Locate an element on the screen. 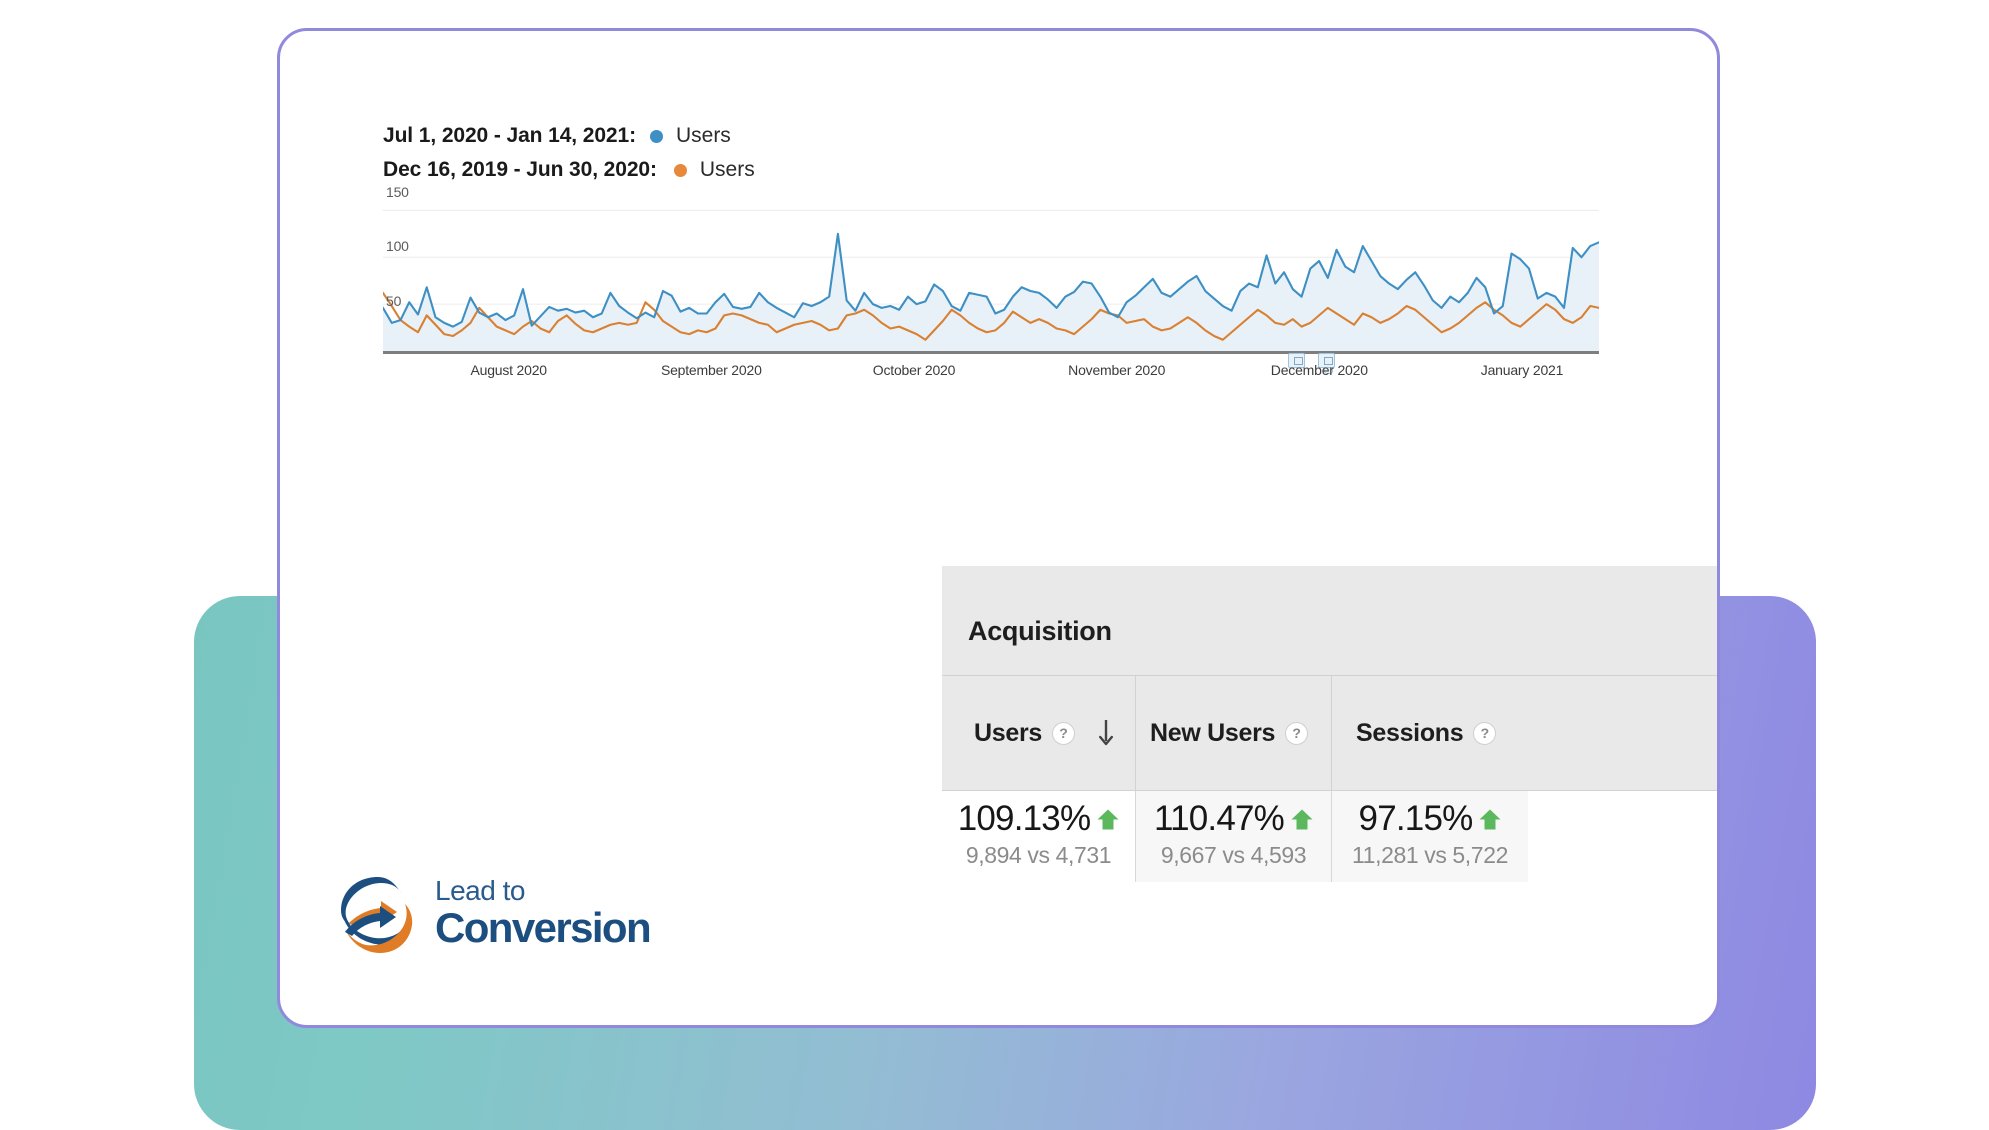 This screenshot has width=1989, height=1130. help-icon-new-users: ? is located at coordinates (1297, 733).